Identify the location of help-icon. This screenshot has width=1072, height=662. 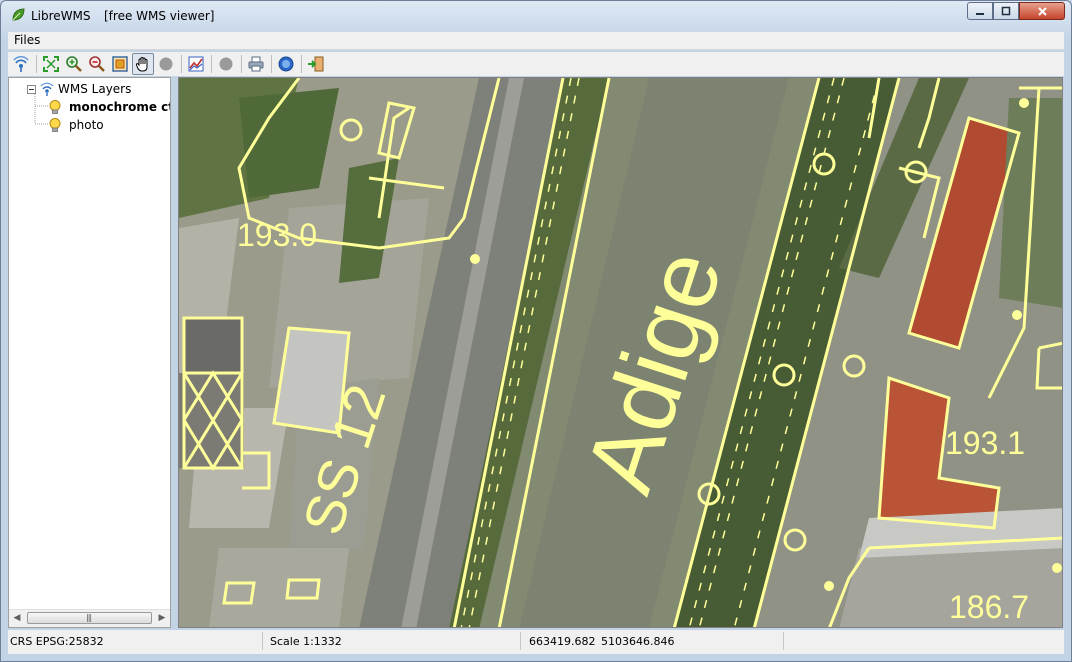
(286, 64).